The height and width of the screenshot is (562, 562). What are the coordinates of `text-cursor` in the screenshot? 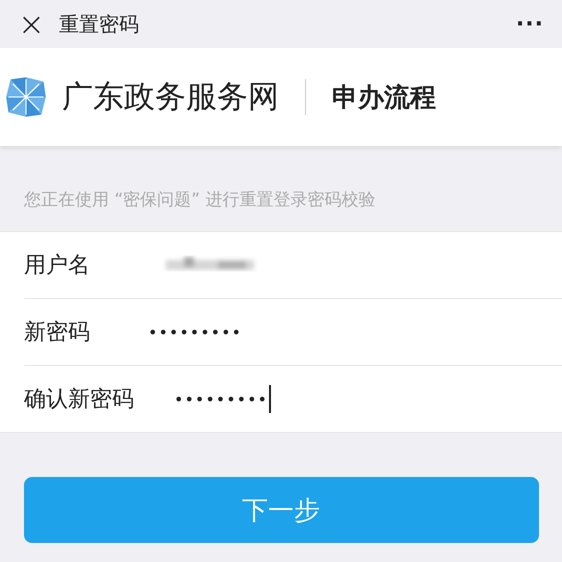 It's located at (269, 399).